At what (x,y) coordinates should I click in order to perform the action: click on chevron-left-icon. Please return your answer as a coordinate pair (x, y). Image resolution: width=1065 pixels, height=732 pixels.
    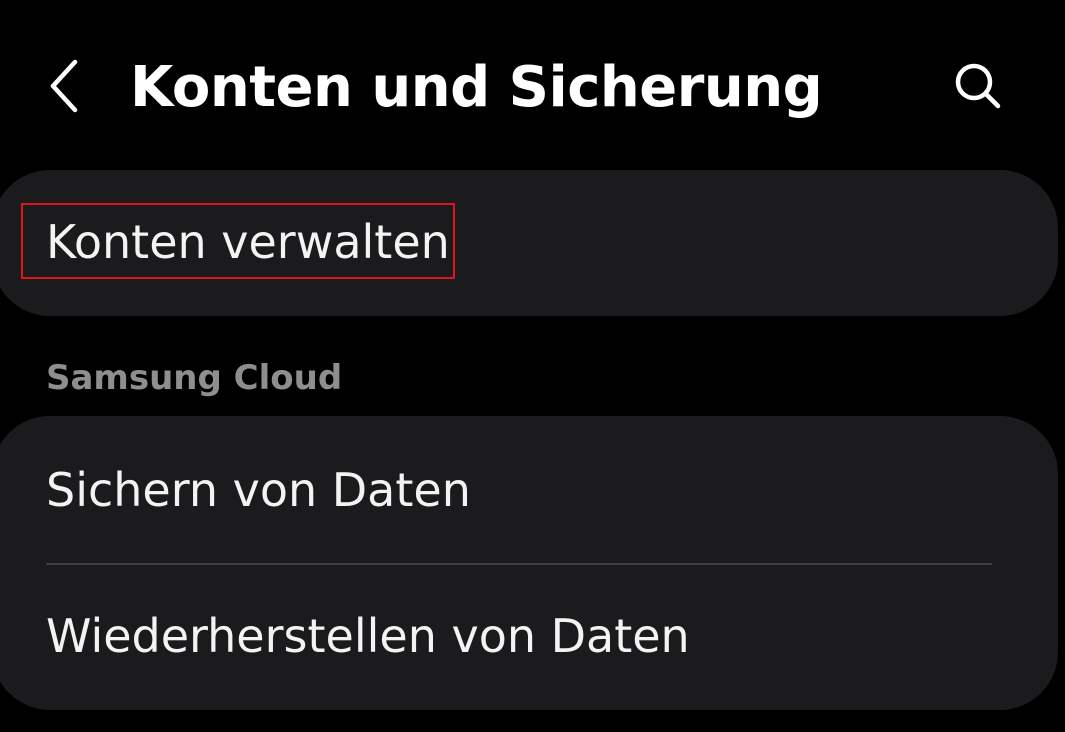
    Looking at the image, I should click on (64, 86).